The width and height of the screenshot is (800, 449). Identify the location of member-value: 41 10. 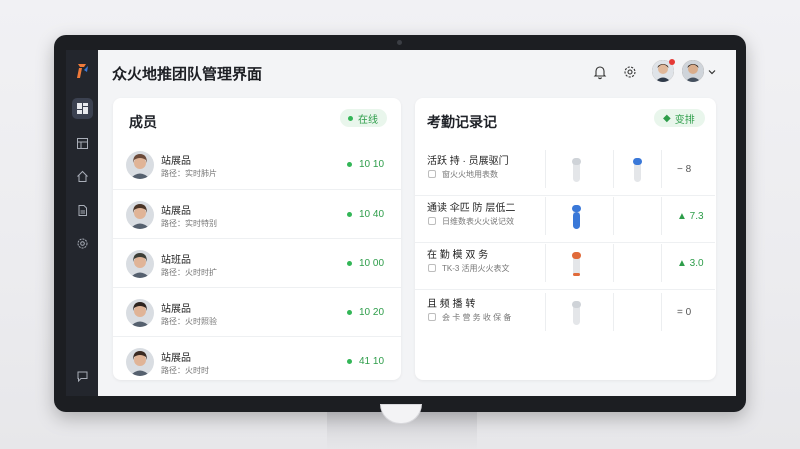
(372, 361).